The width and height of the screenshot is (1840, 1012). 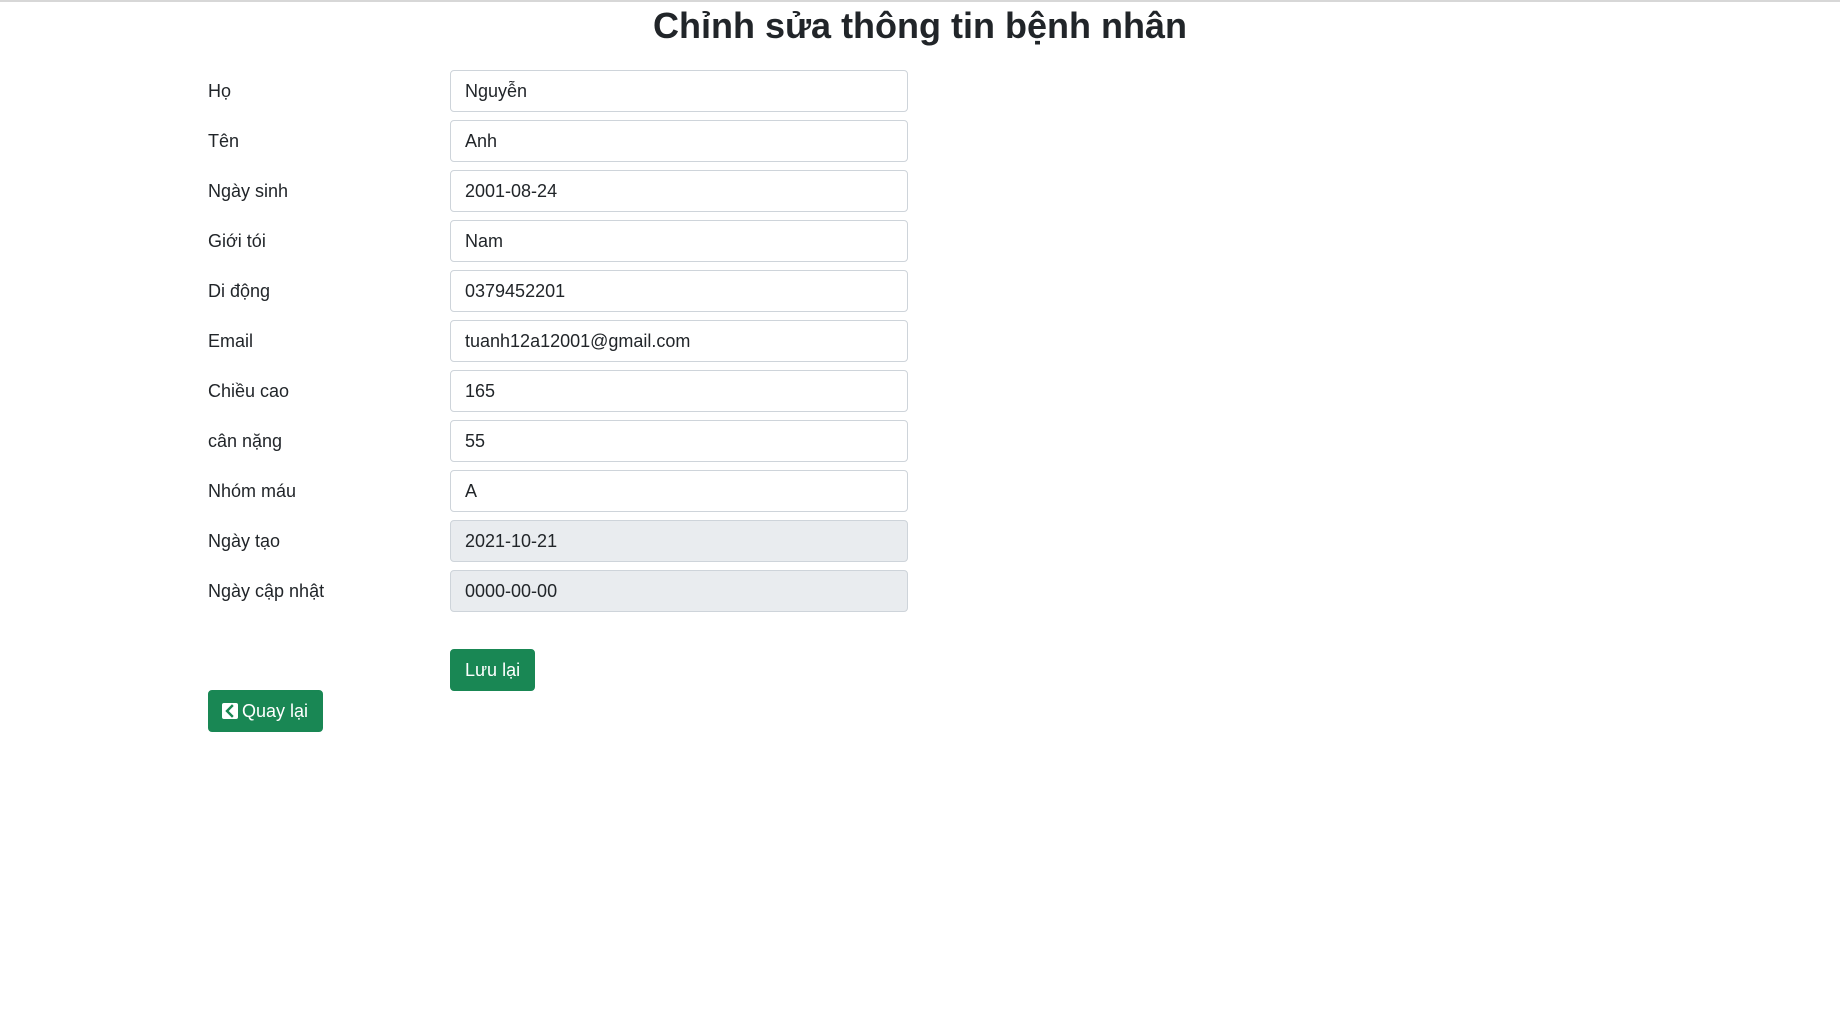 What do you see at coordinates (679, 191) in the screenshot?
I see `birth-date-input` at bounding box center [679, 191].